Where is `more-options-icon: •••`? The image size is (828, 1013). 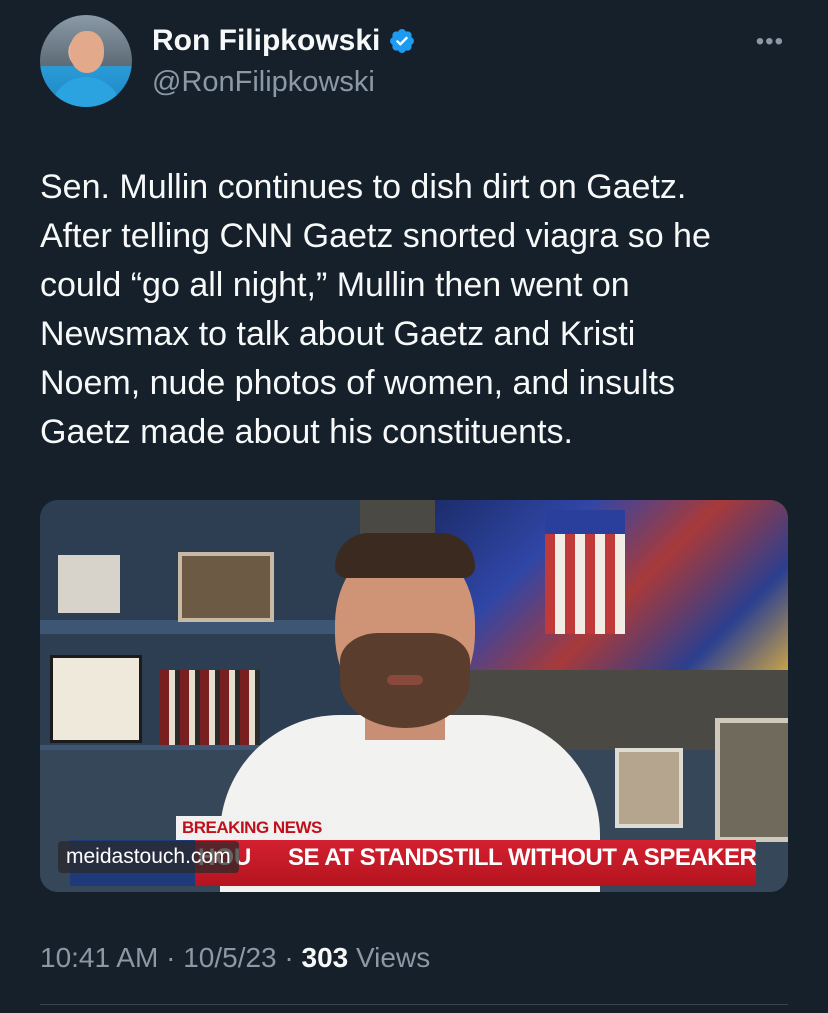 more-options-icon: ••• is located at coordinates (770, 42).